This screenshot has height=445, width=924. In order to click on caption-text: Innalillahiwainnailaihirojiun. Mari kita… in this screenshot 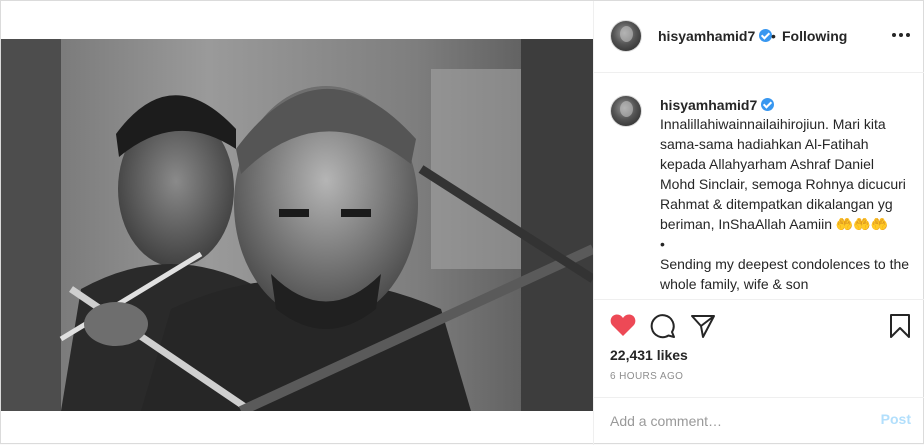, I will do `click(785, 204)`.